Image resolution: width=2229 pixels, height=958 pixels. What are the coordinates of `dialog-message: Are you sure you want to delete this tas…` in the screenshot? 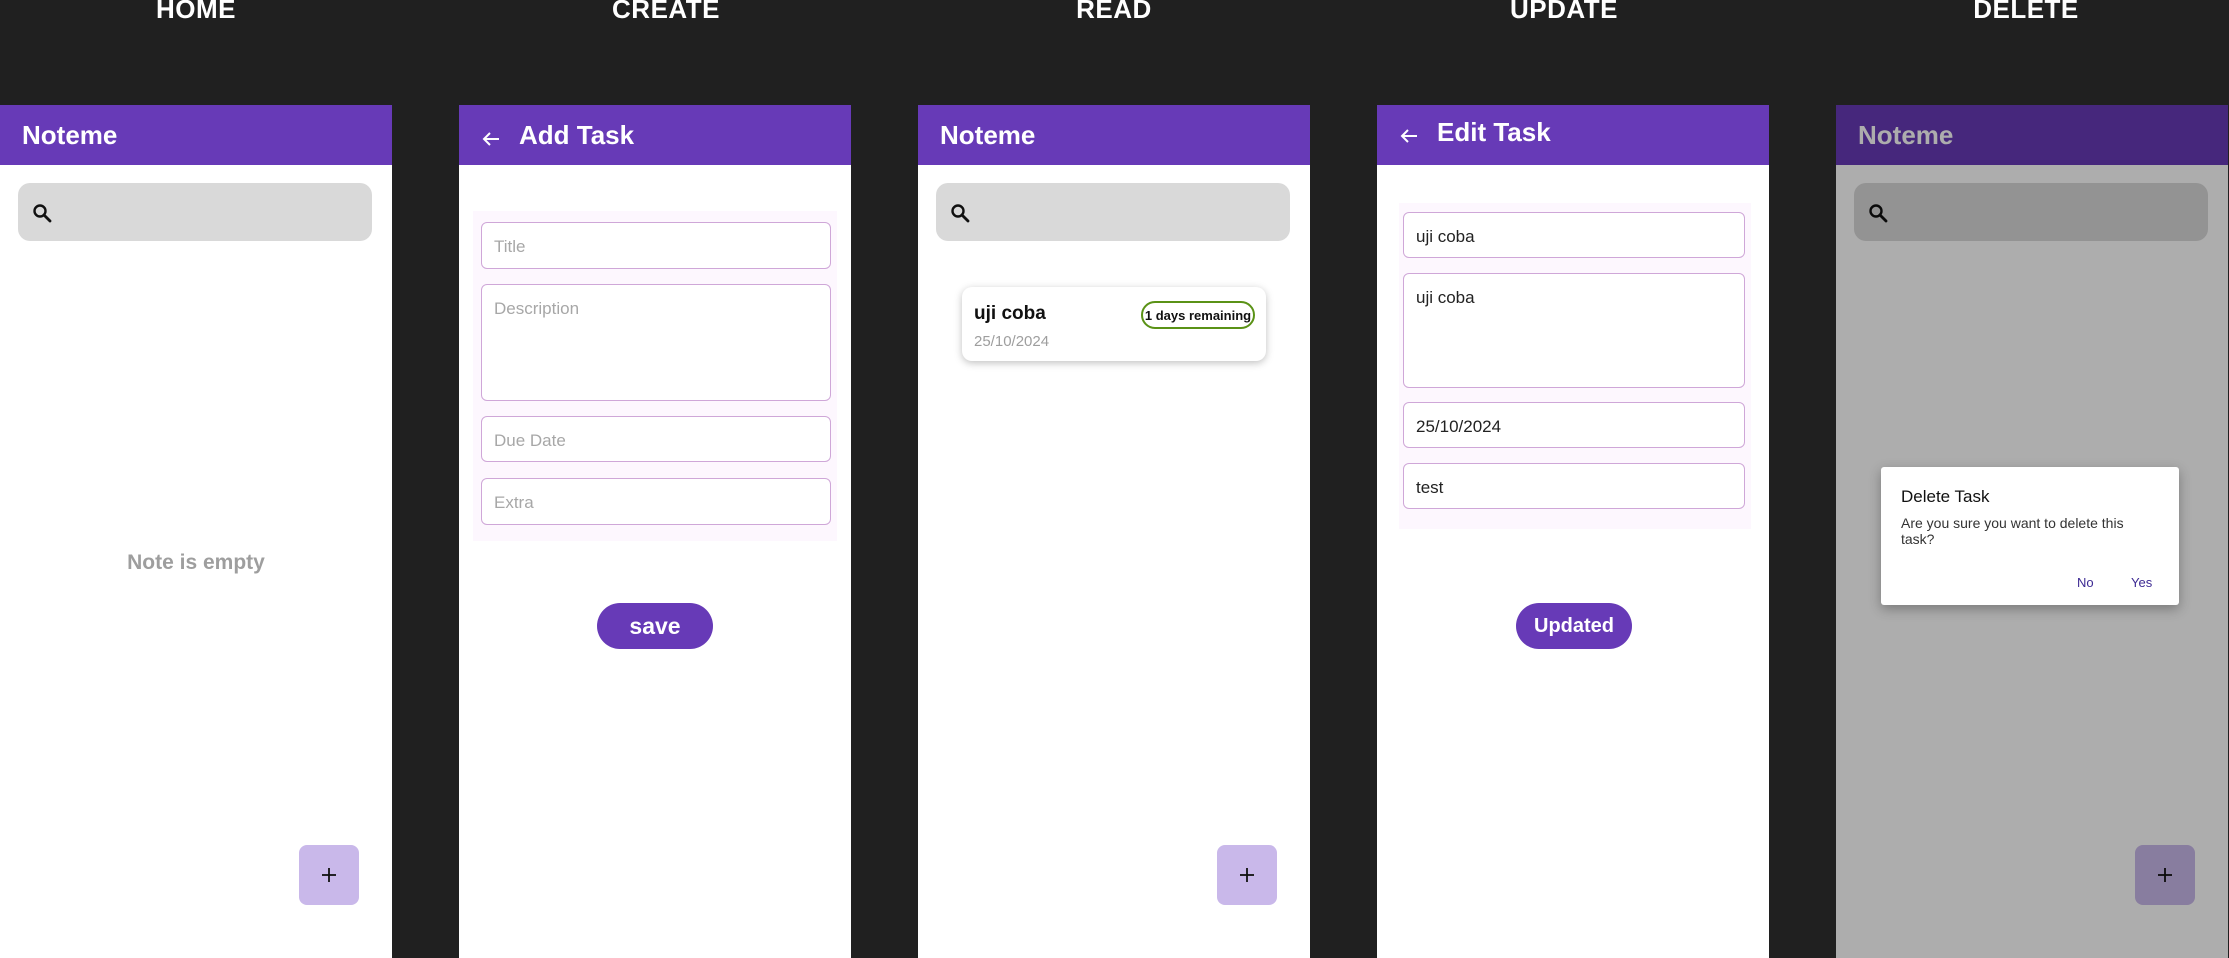 It's located at (2012, 531).